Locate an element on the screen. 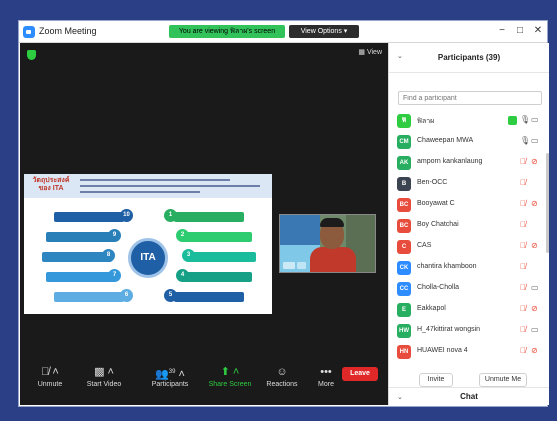 The width and height of the screenshot is (557, 421). slide-node: 3 is located at coordinates (188, 255).